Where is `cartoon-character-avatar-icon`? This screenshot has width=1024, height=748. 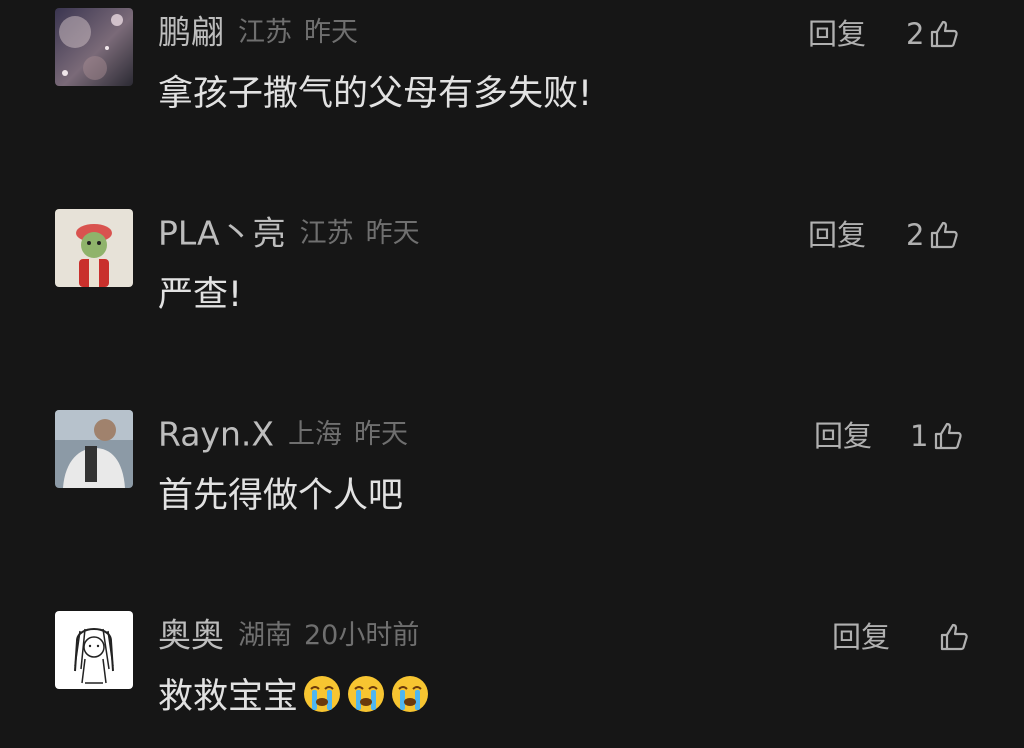
cartoon-character-avatar-icon is located at coordinates (94, 248).